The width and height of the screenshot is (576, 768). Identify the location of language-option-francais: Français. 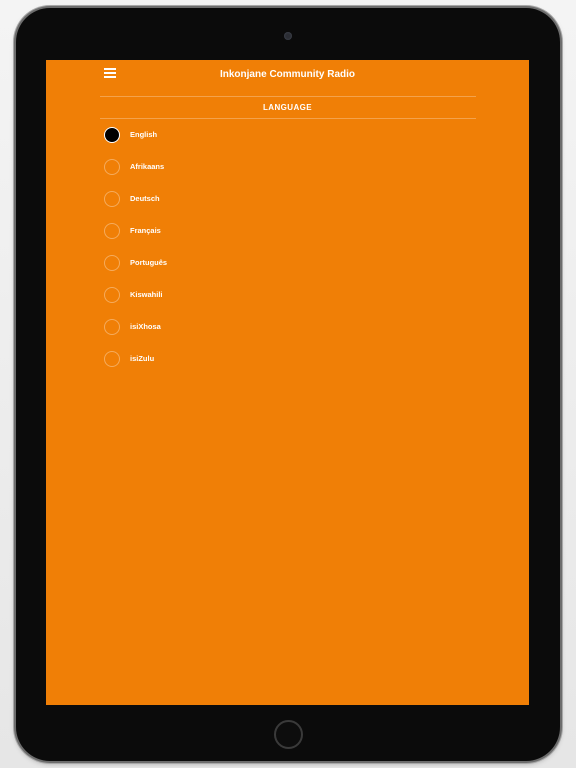
(254, 238).